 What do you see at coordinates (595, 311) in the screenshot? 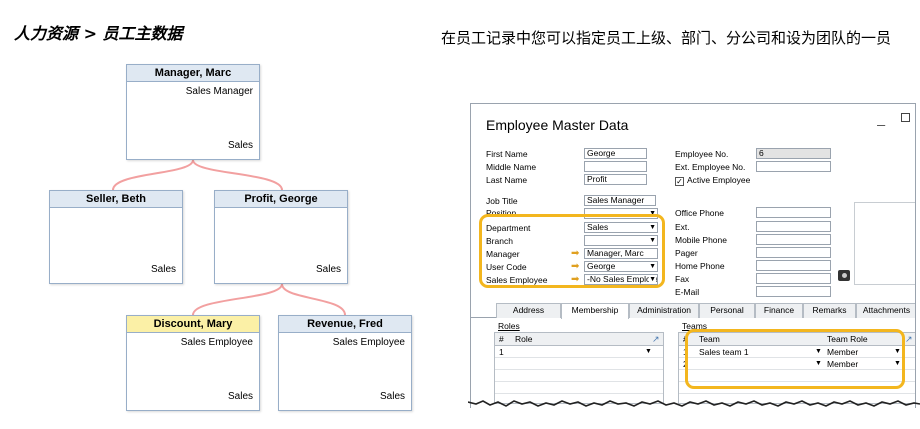
I see `tab-membership: Membership` at bounding box center [595, 311].